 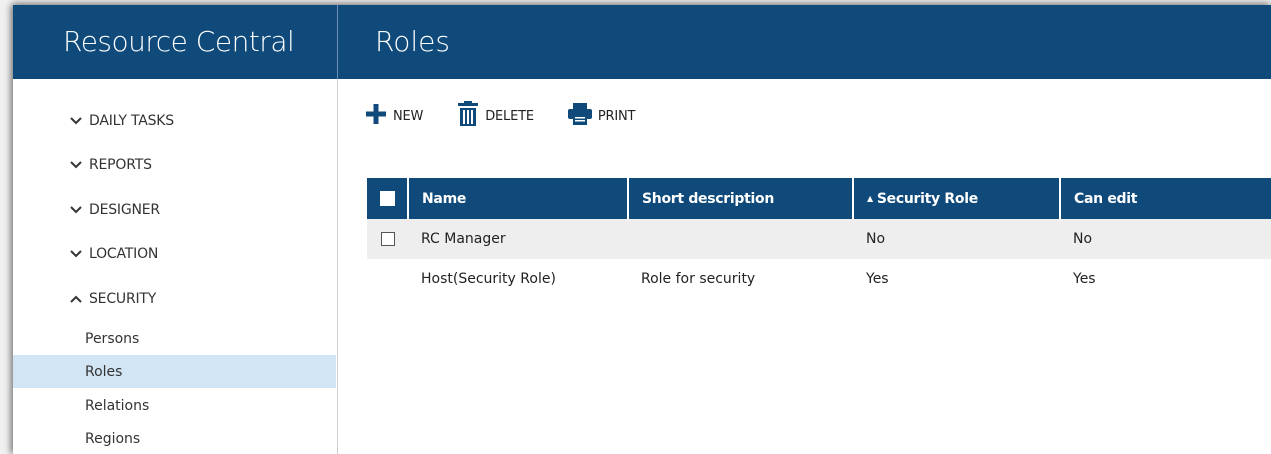 What do you see at coordinates (113, 438) in the screenshot?
I see `sidebar-item-label: Regions` at bounding box center [113, 438].